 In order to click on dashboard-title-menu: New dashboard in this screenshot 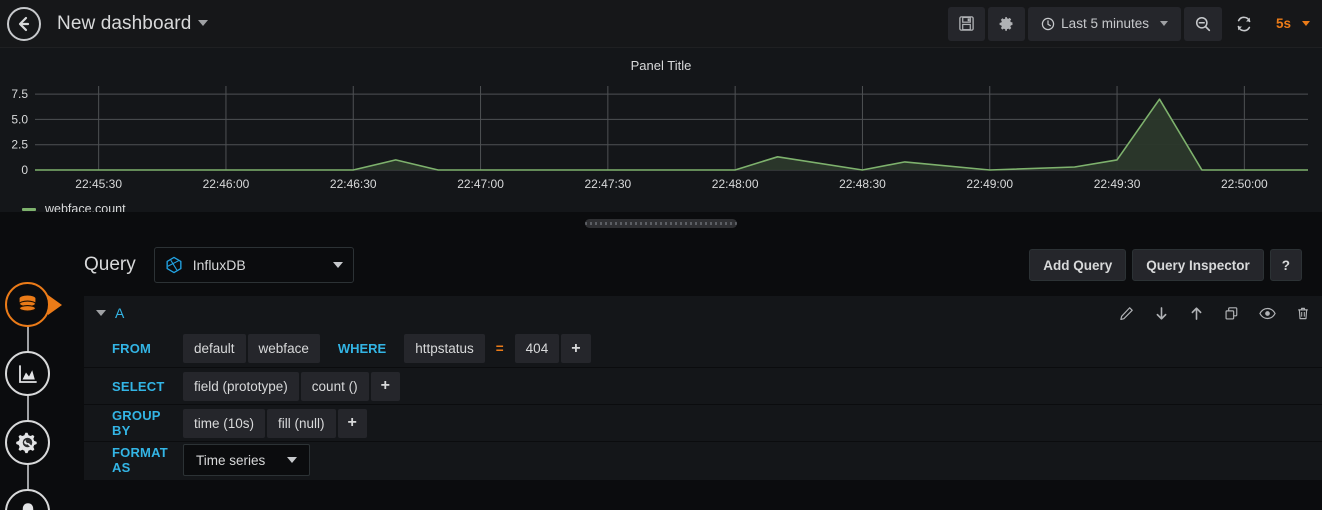, I will do `click(133, 23)`.